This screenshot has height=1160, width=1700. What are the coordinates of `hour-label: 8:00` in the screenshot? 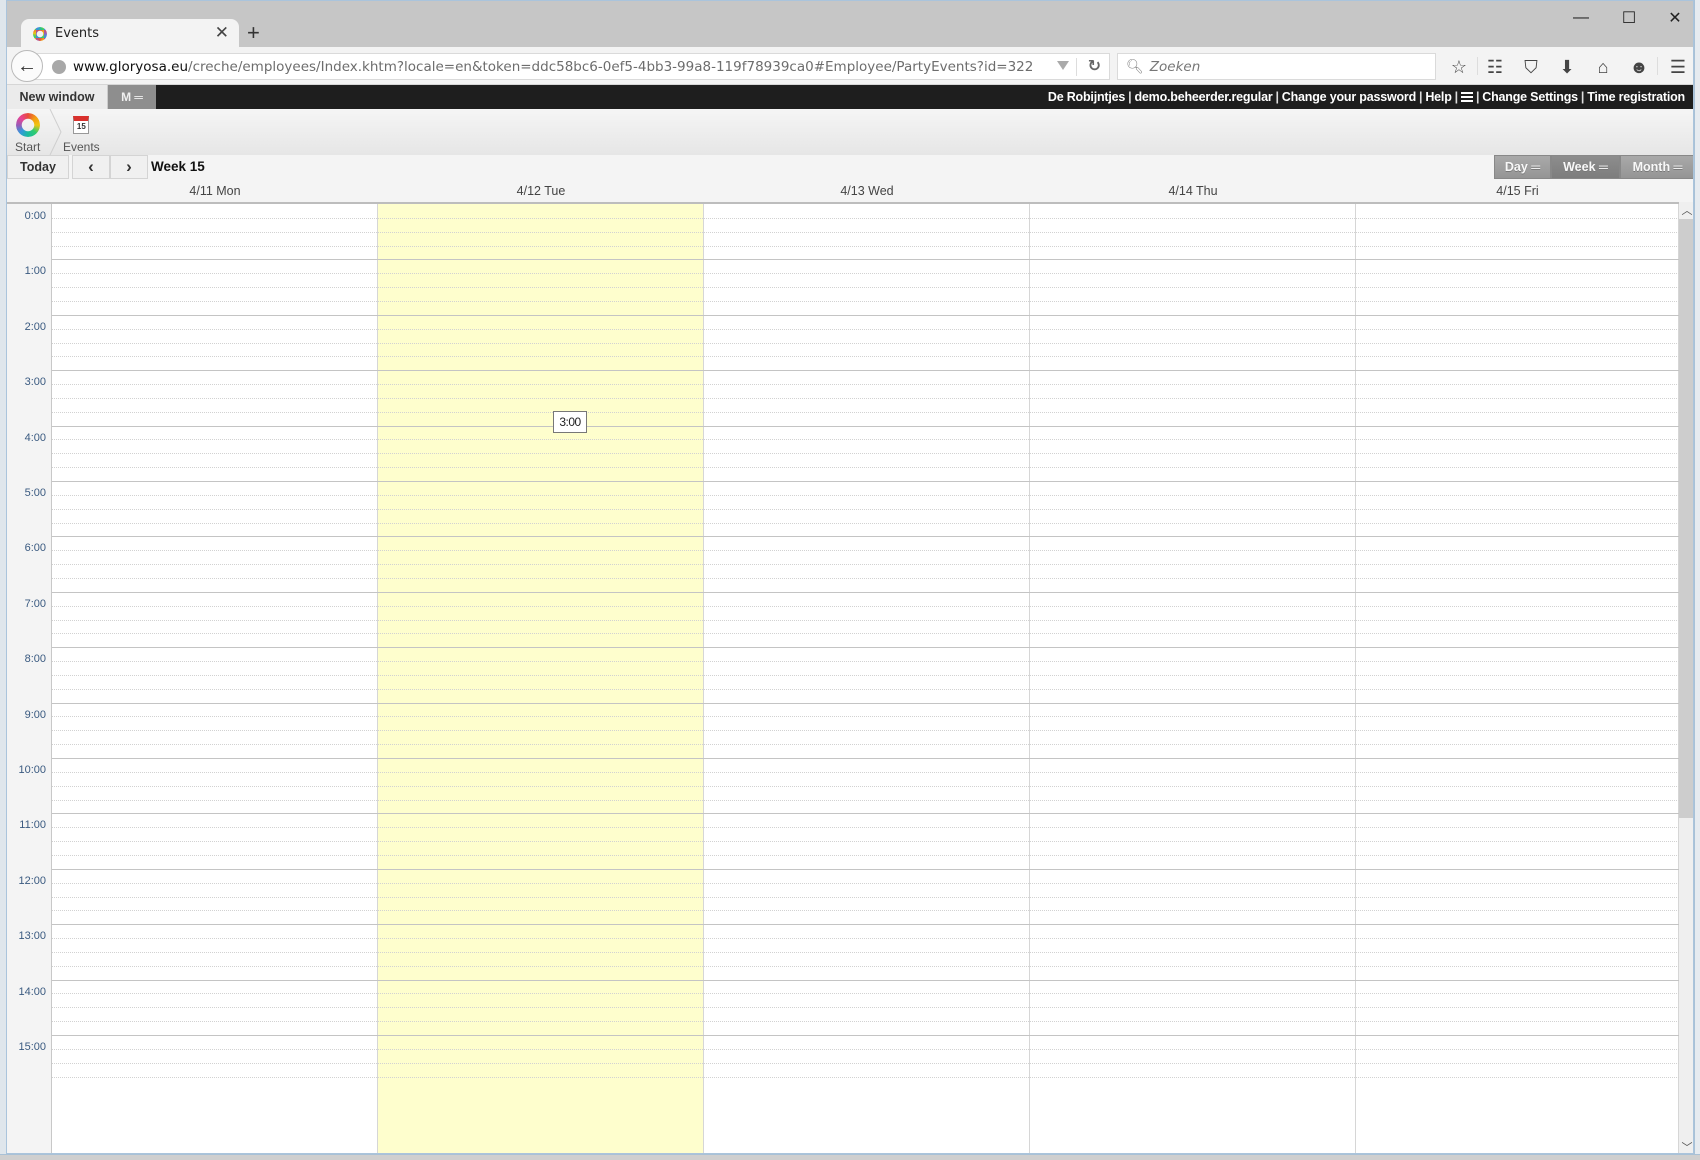 It's located at (35, 659).